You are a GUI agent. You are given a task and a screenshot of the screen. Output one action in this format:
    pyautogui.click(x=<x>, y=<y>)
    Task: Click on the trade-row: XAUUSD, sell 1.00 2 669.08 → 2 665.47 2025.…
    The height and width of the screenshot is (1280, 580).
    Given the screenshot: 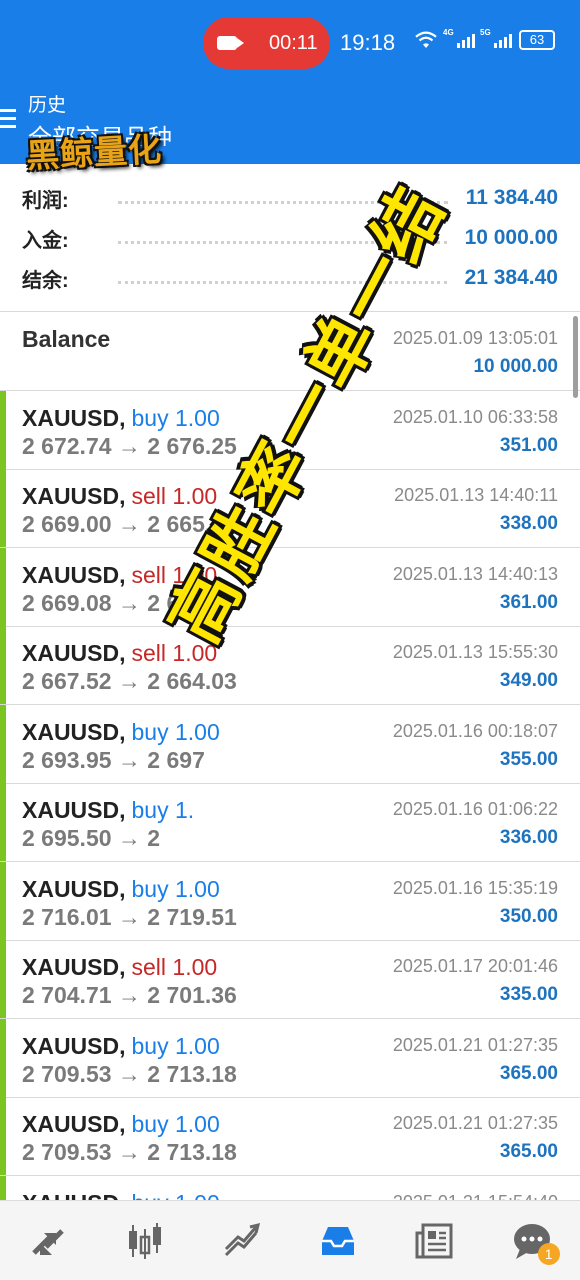 What is the action you would take?
    pyautogui.click(x=290, y=587)
    